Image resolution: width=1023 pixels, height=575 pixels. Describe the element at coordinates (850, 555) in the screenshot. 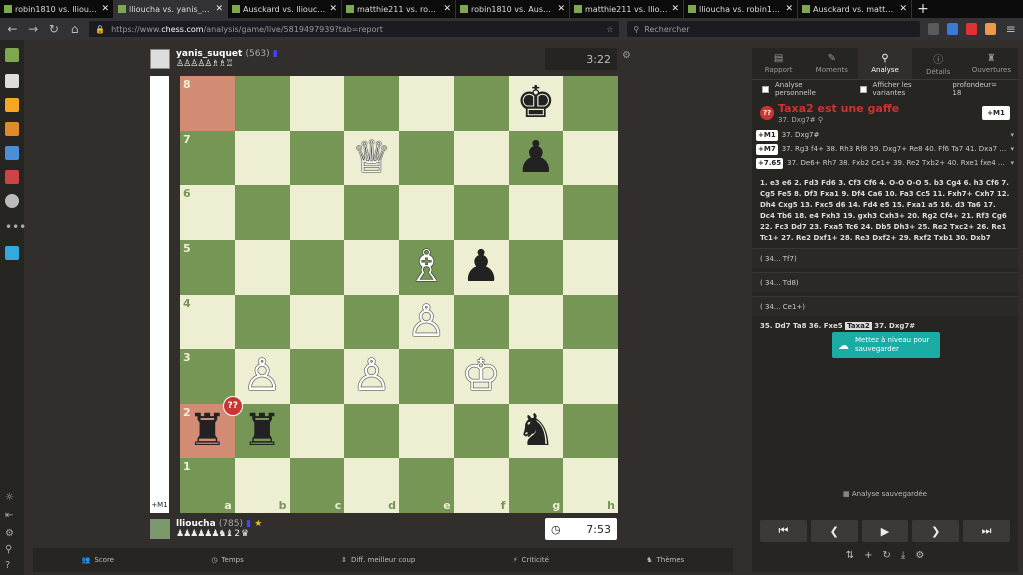

I see `flip-board-icon: ⇅` at that location.